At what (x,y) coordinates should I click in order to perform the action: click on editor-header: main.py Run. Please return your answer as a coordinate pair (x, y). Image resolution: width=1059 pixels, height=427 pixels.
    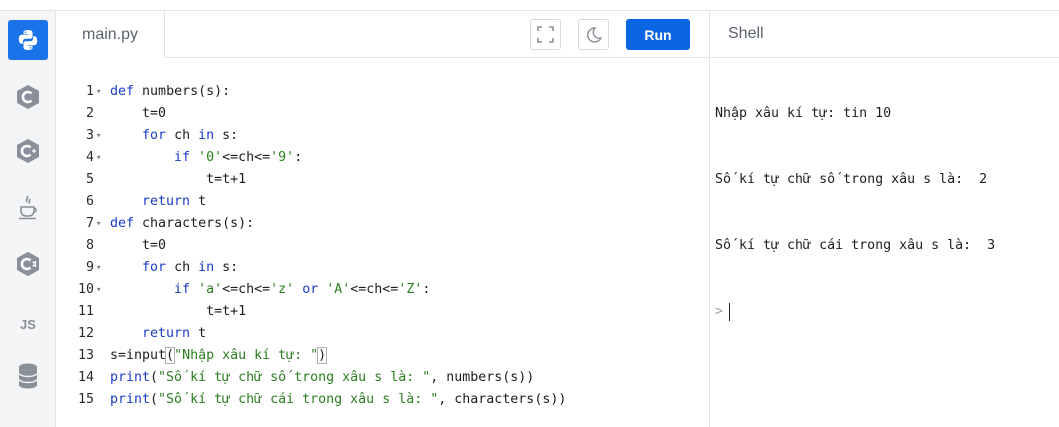
    Looking at the image, I should click on (383, 34).